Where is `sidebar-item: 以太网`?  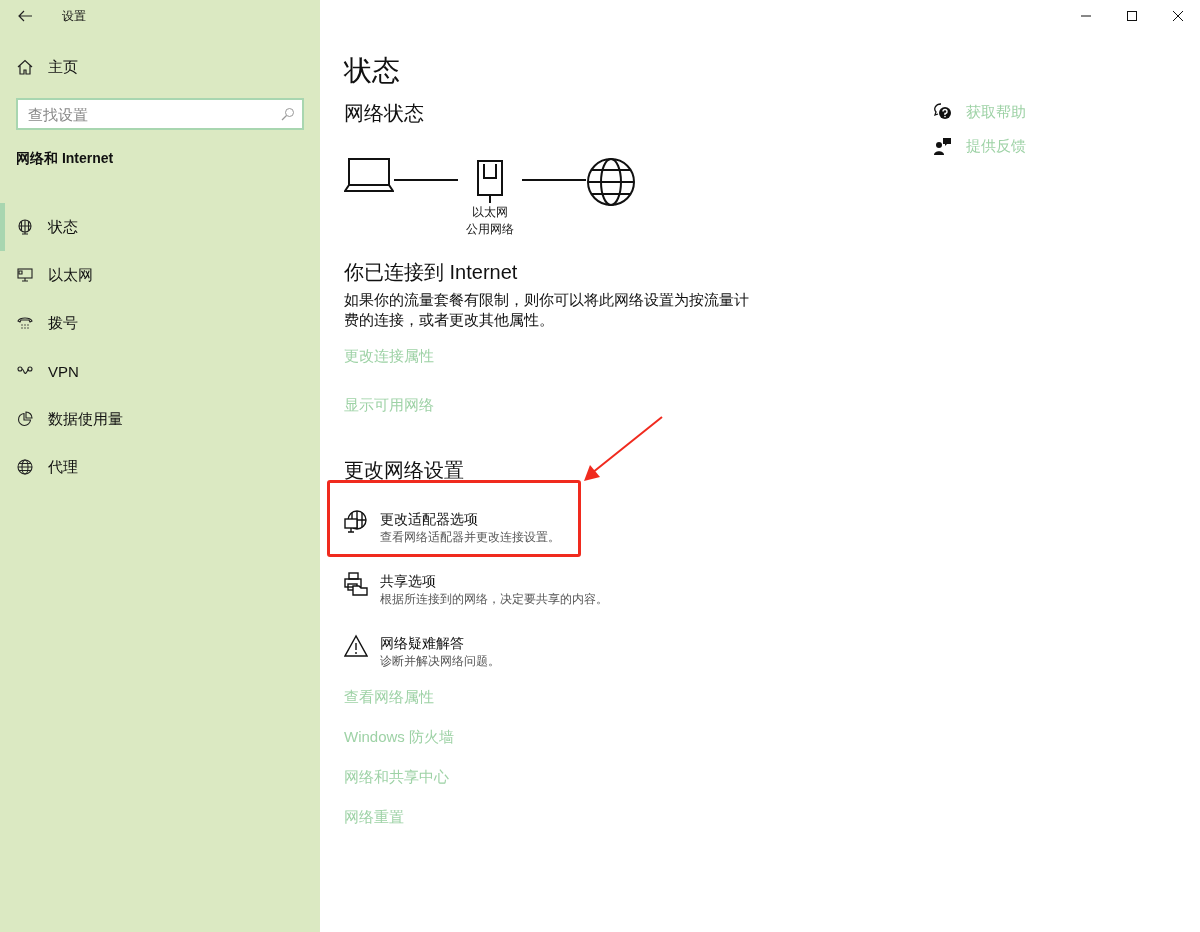 sidebar-item: 以太网 is located at coordinates (160, 275).